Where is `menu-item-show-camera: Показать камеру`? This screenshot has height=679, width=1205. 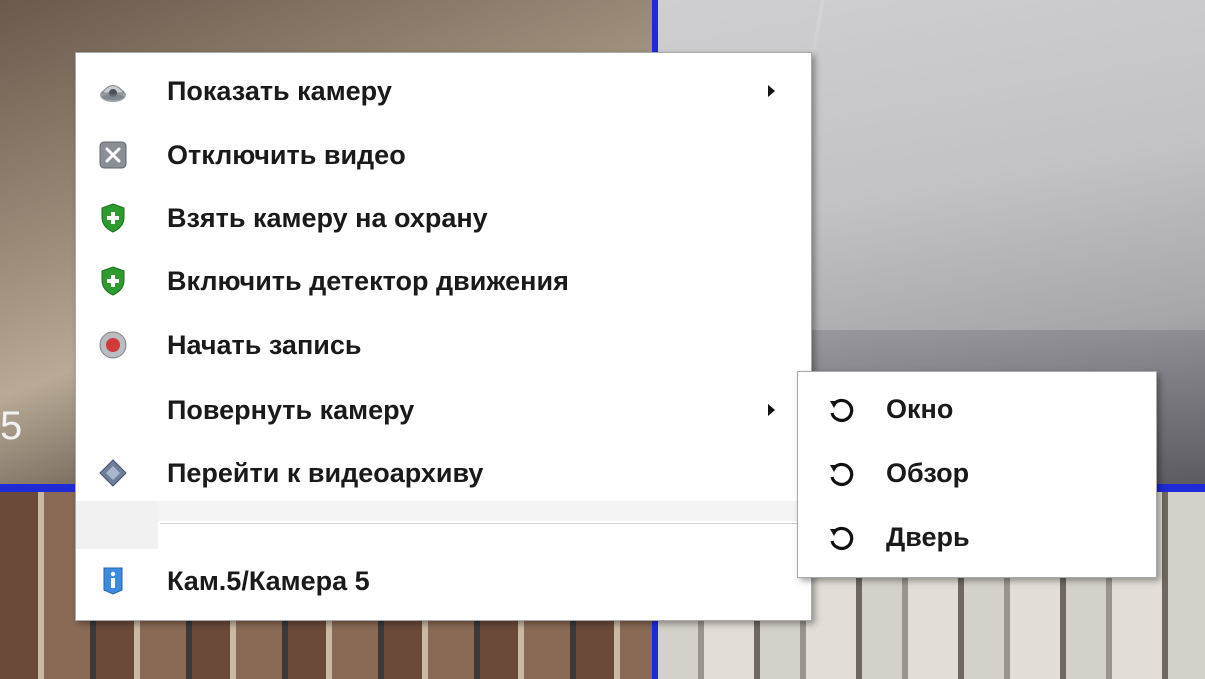 menu-item-show-camera: Показать камеру is located at coordinates (443, 91).